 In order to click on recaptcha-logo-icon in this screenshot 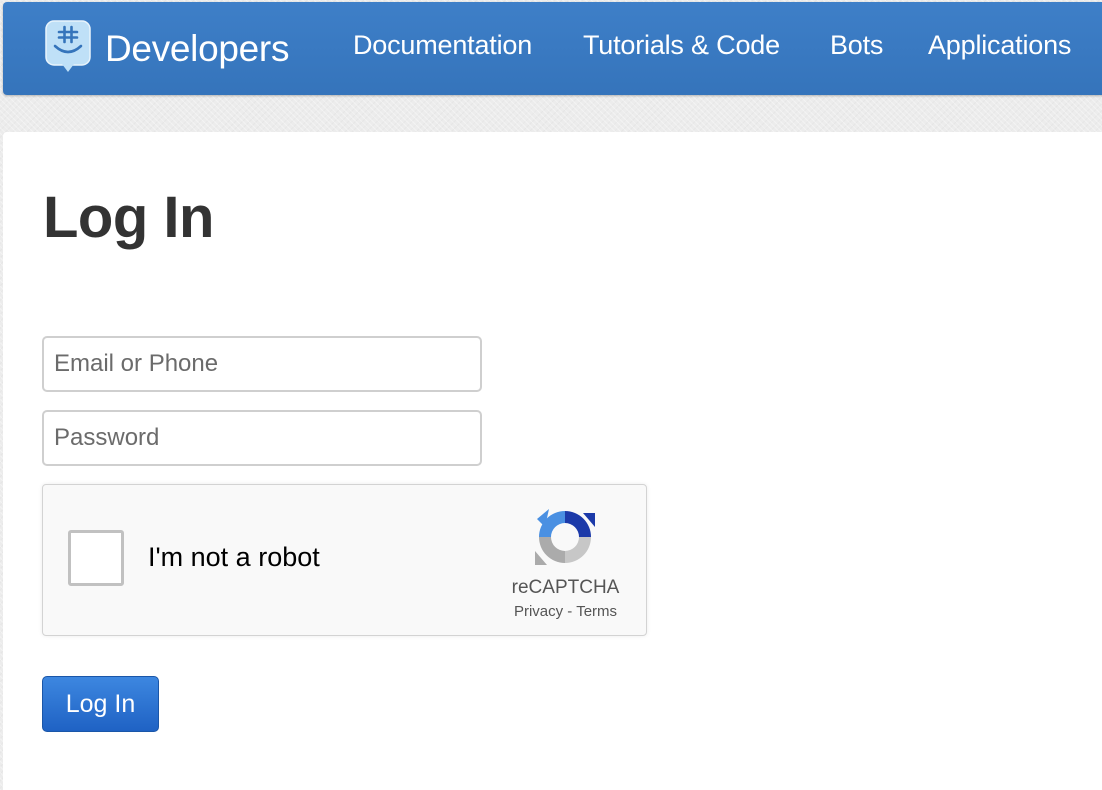, I will do `click(565, 537)`.